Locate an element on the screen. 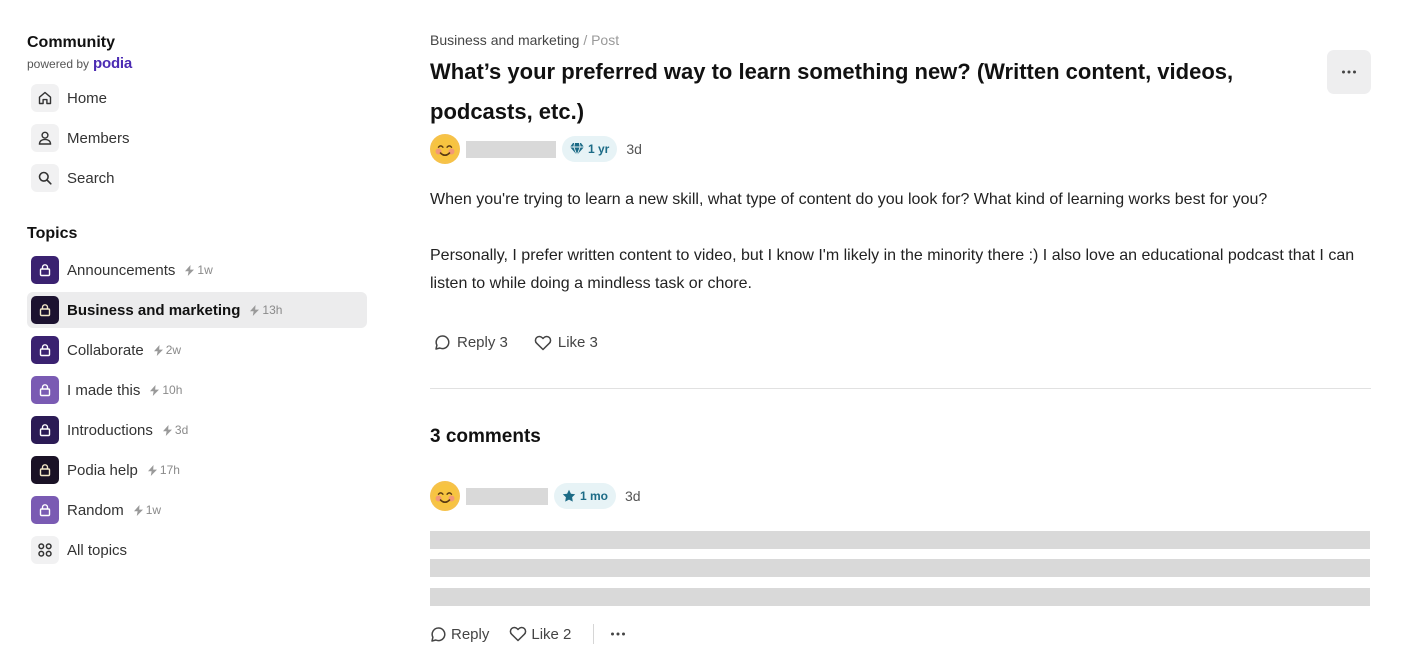  nav-item-search: Search is located at coordinates (197, 178).